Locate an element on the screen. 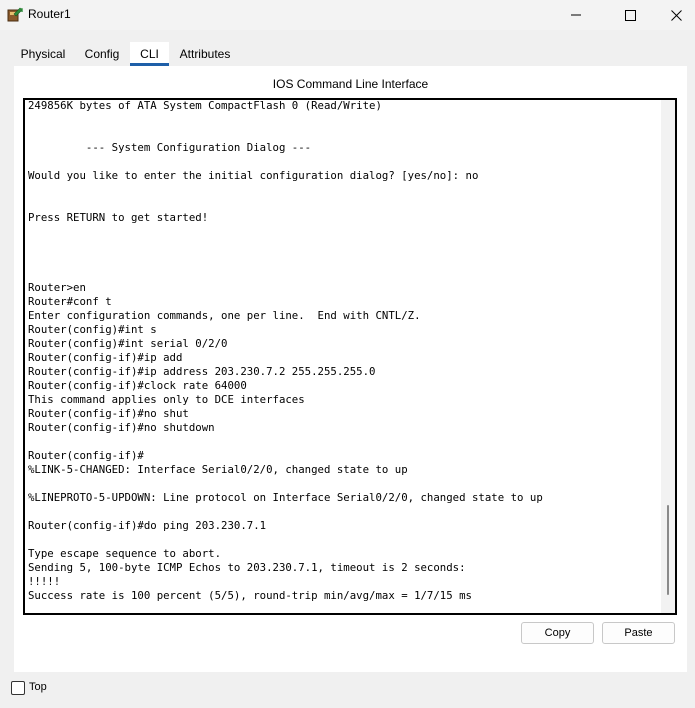 The width and height of the screenshot is (695, 708). top-checkbox-label: Top is located at coordinates (38, 687).